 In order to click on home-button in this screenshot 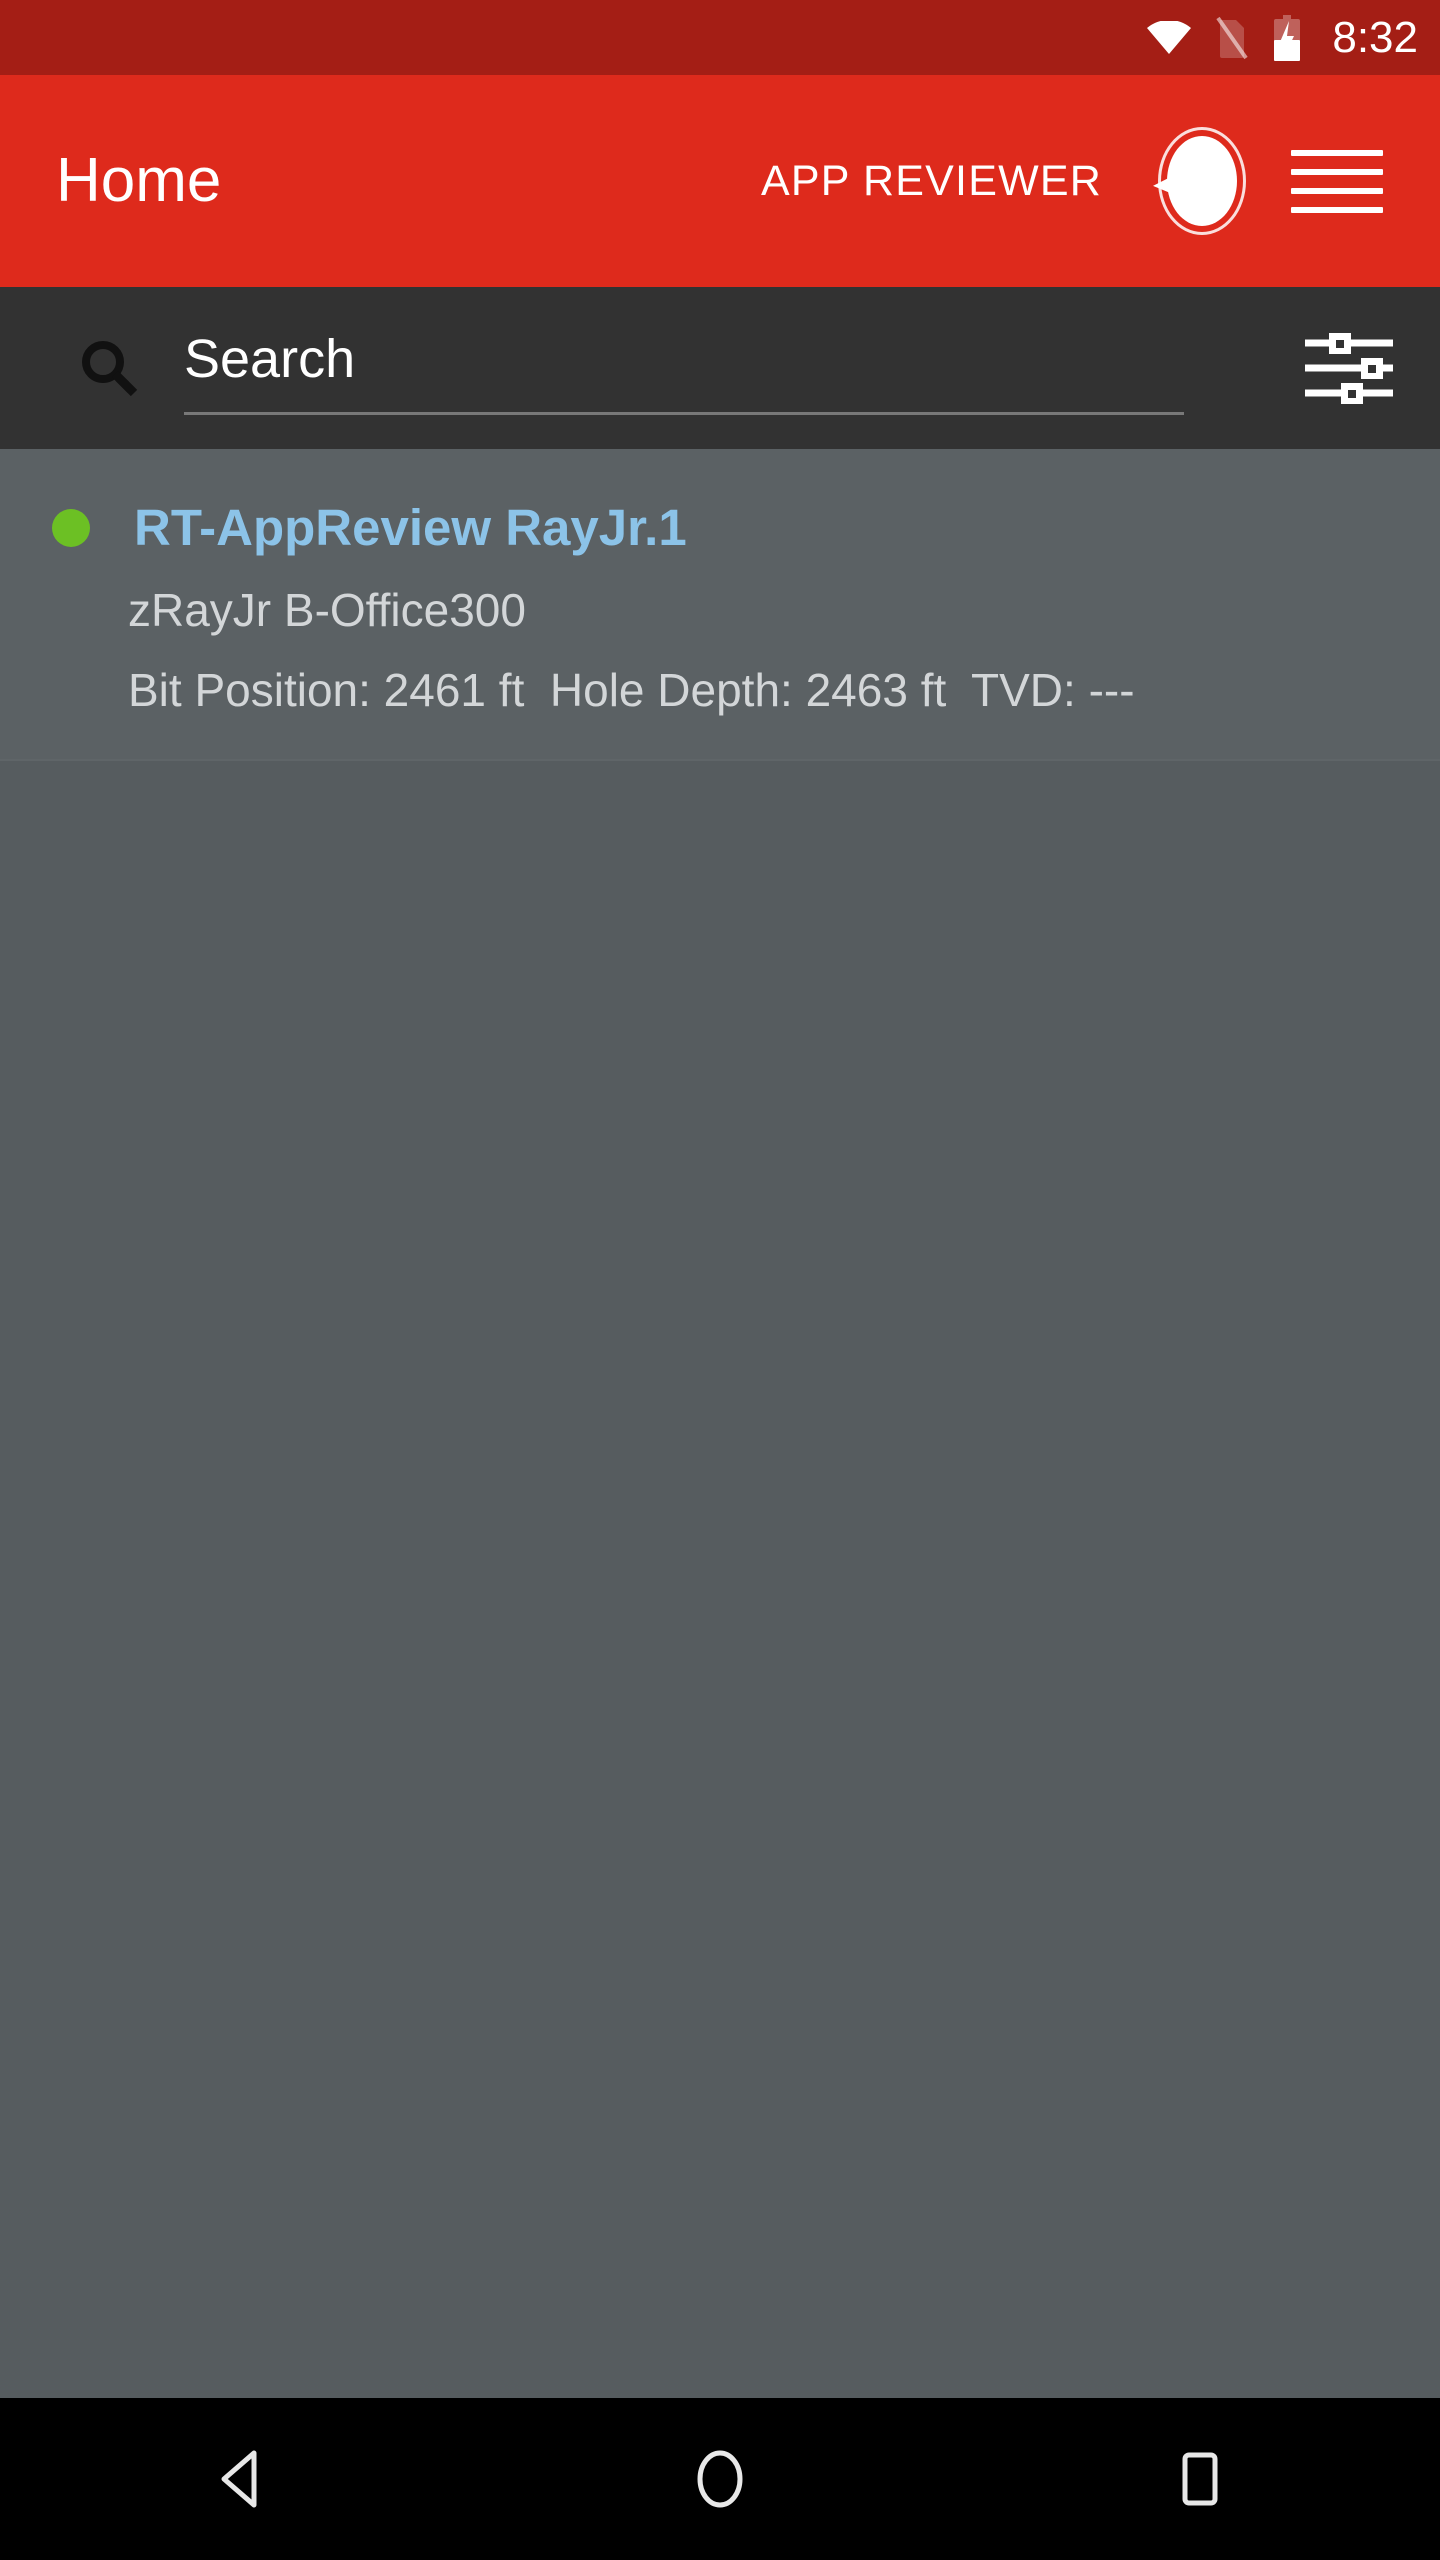, I will do `click(720, 2479)`.